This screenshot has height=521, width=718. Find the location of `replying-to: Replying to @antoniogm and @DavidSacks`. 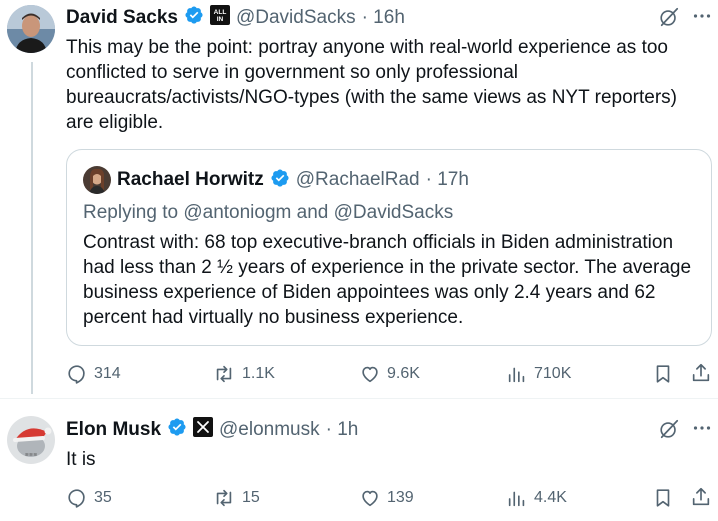

replying-to: Replying to @antoniogm and @DavidSacks is located at coordinates (268, 213).